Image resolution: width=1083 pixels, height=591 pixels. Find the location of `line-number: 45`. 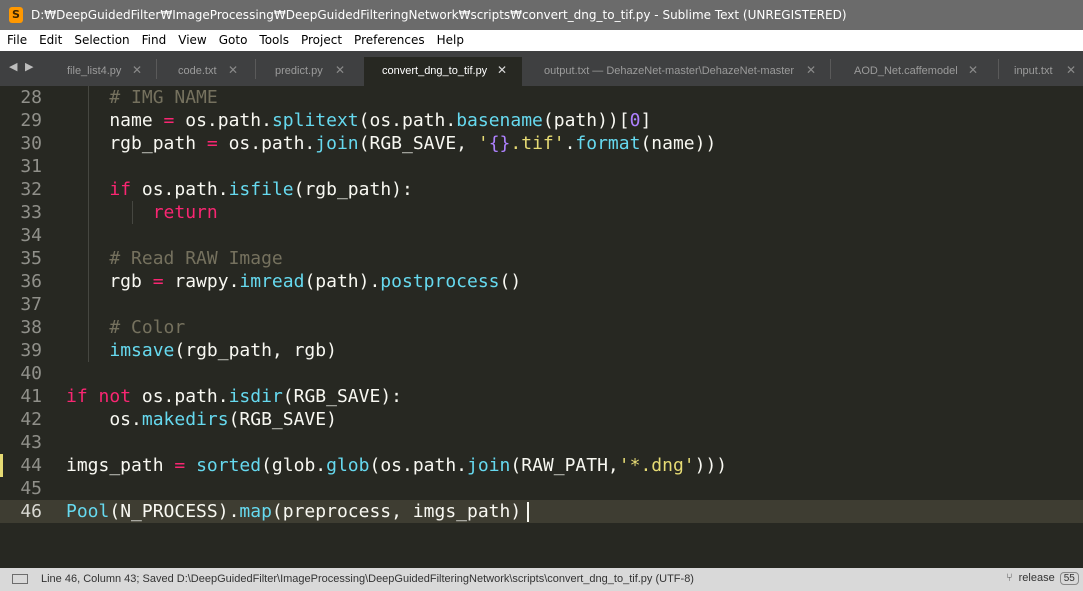

line-number: 45 is located at coordinates (31, 488).